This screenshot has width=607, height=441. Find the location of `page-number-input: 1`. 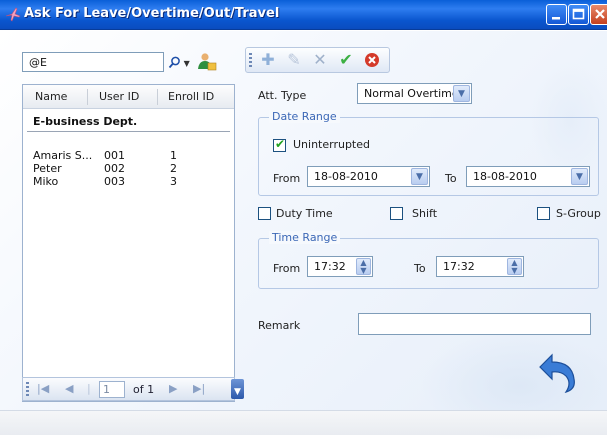

page-number-input: 1 is located at coordinates (112, 389).